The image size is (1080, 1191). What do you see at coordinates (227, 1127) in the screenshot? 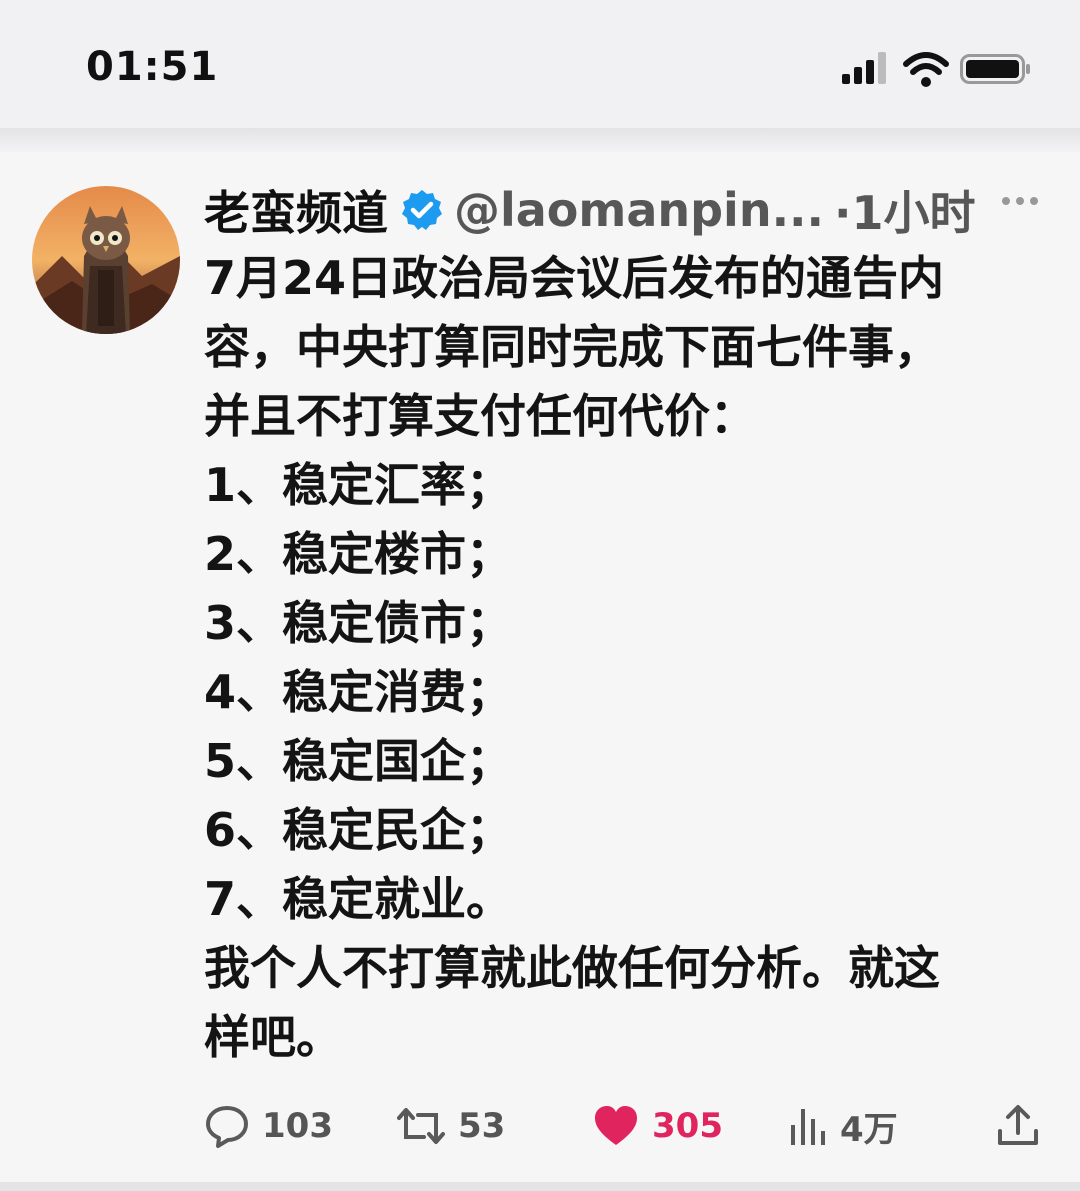
I see `reply-icon` at bounding box center [227, 1127].